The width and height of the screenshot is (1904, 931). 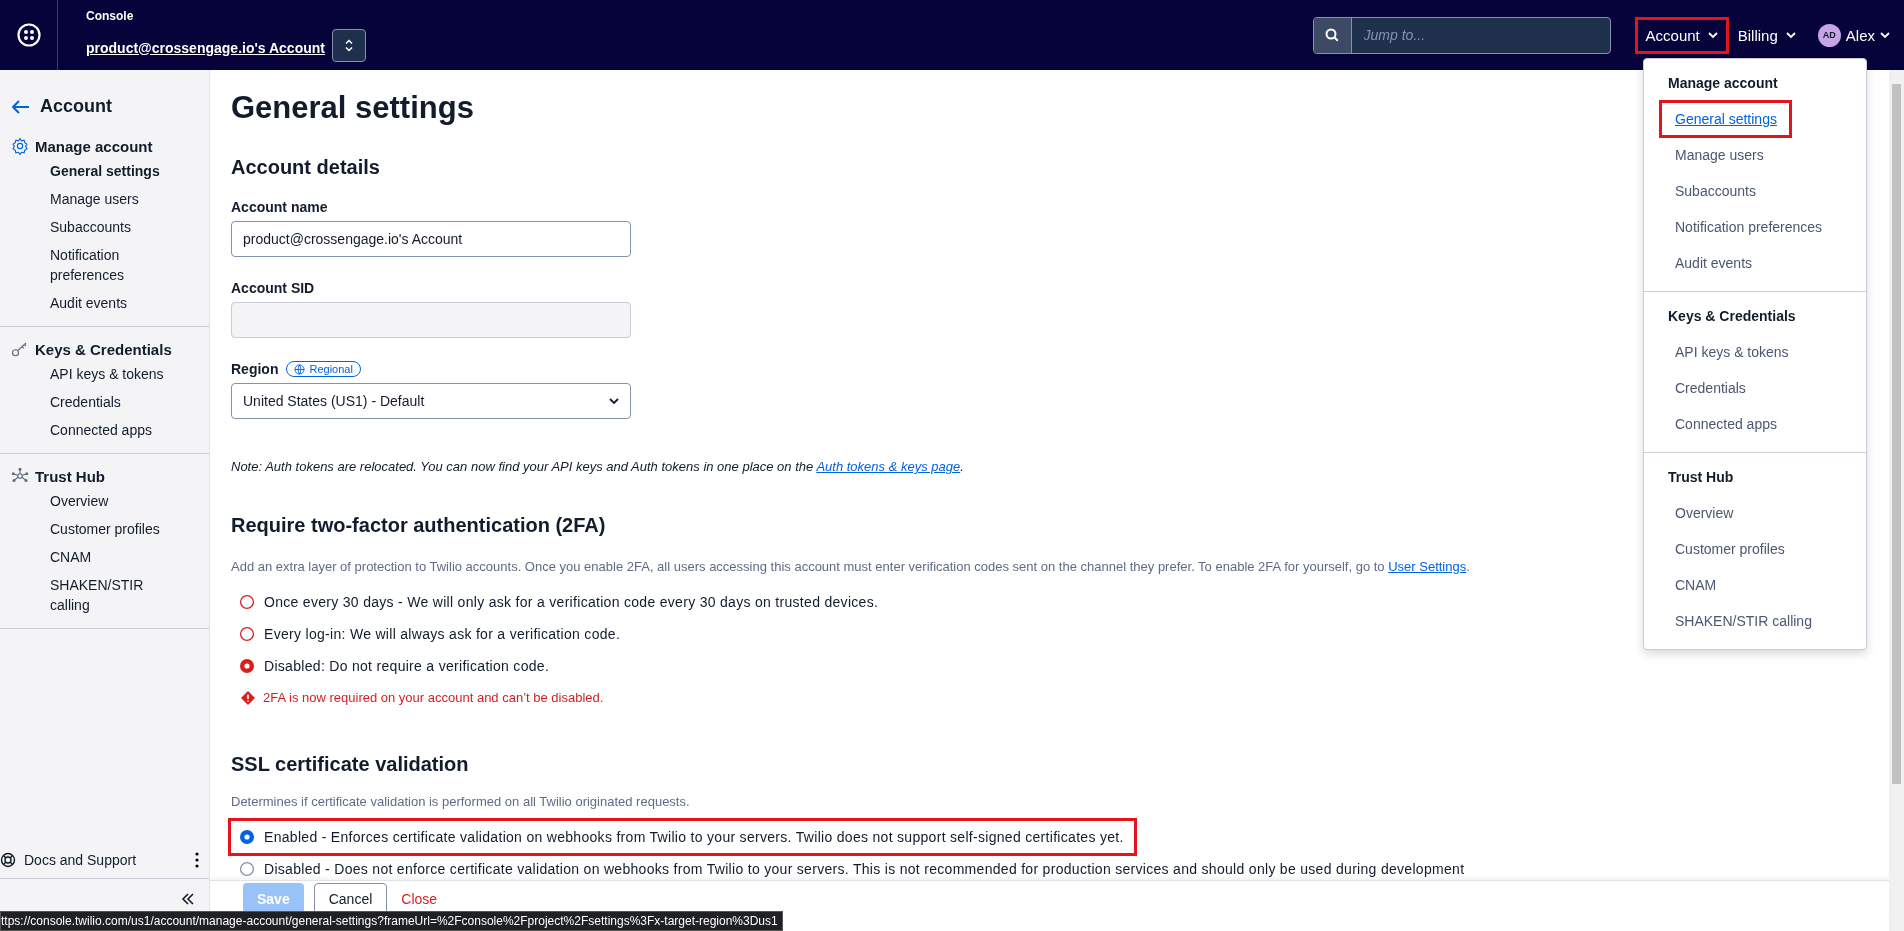 I want to click on network-icon, so click(x=20, y=476).